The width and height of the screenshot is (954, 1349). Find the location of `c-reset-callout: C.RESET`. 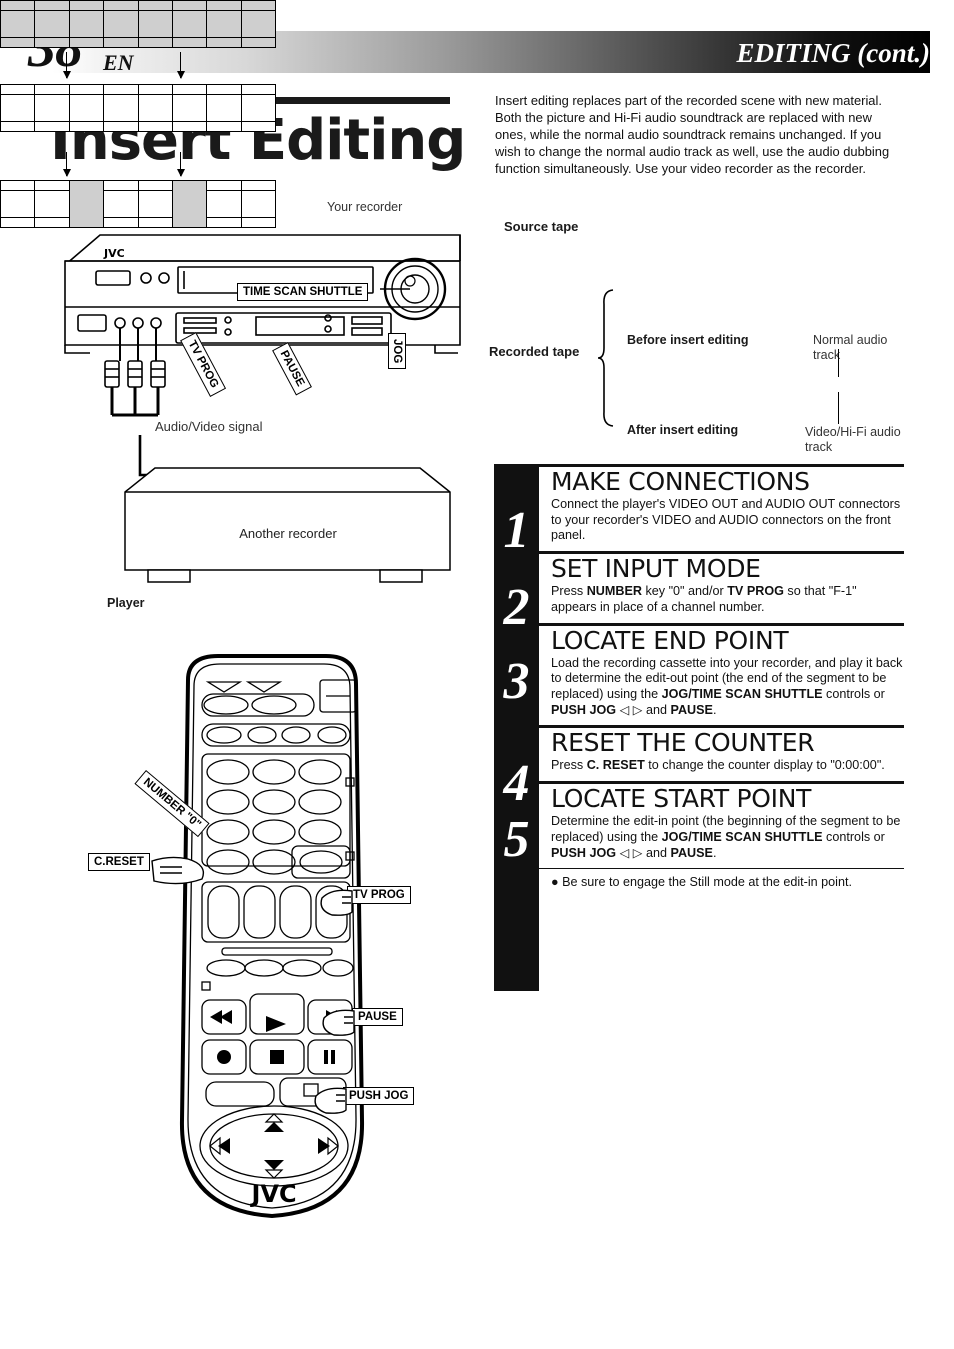

c-reset-callout: C.RESET is located at coordinates (119, 862).